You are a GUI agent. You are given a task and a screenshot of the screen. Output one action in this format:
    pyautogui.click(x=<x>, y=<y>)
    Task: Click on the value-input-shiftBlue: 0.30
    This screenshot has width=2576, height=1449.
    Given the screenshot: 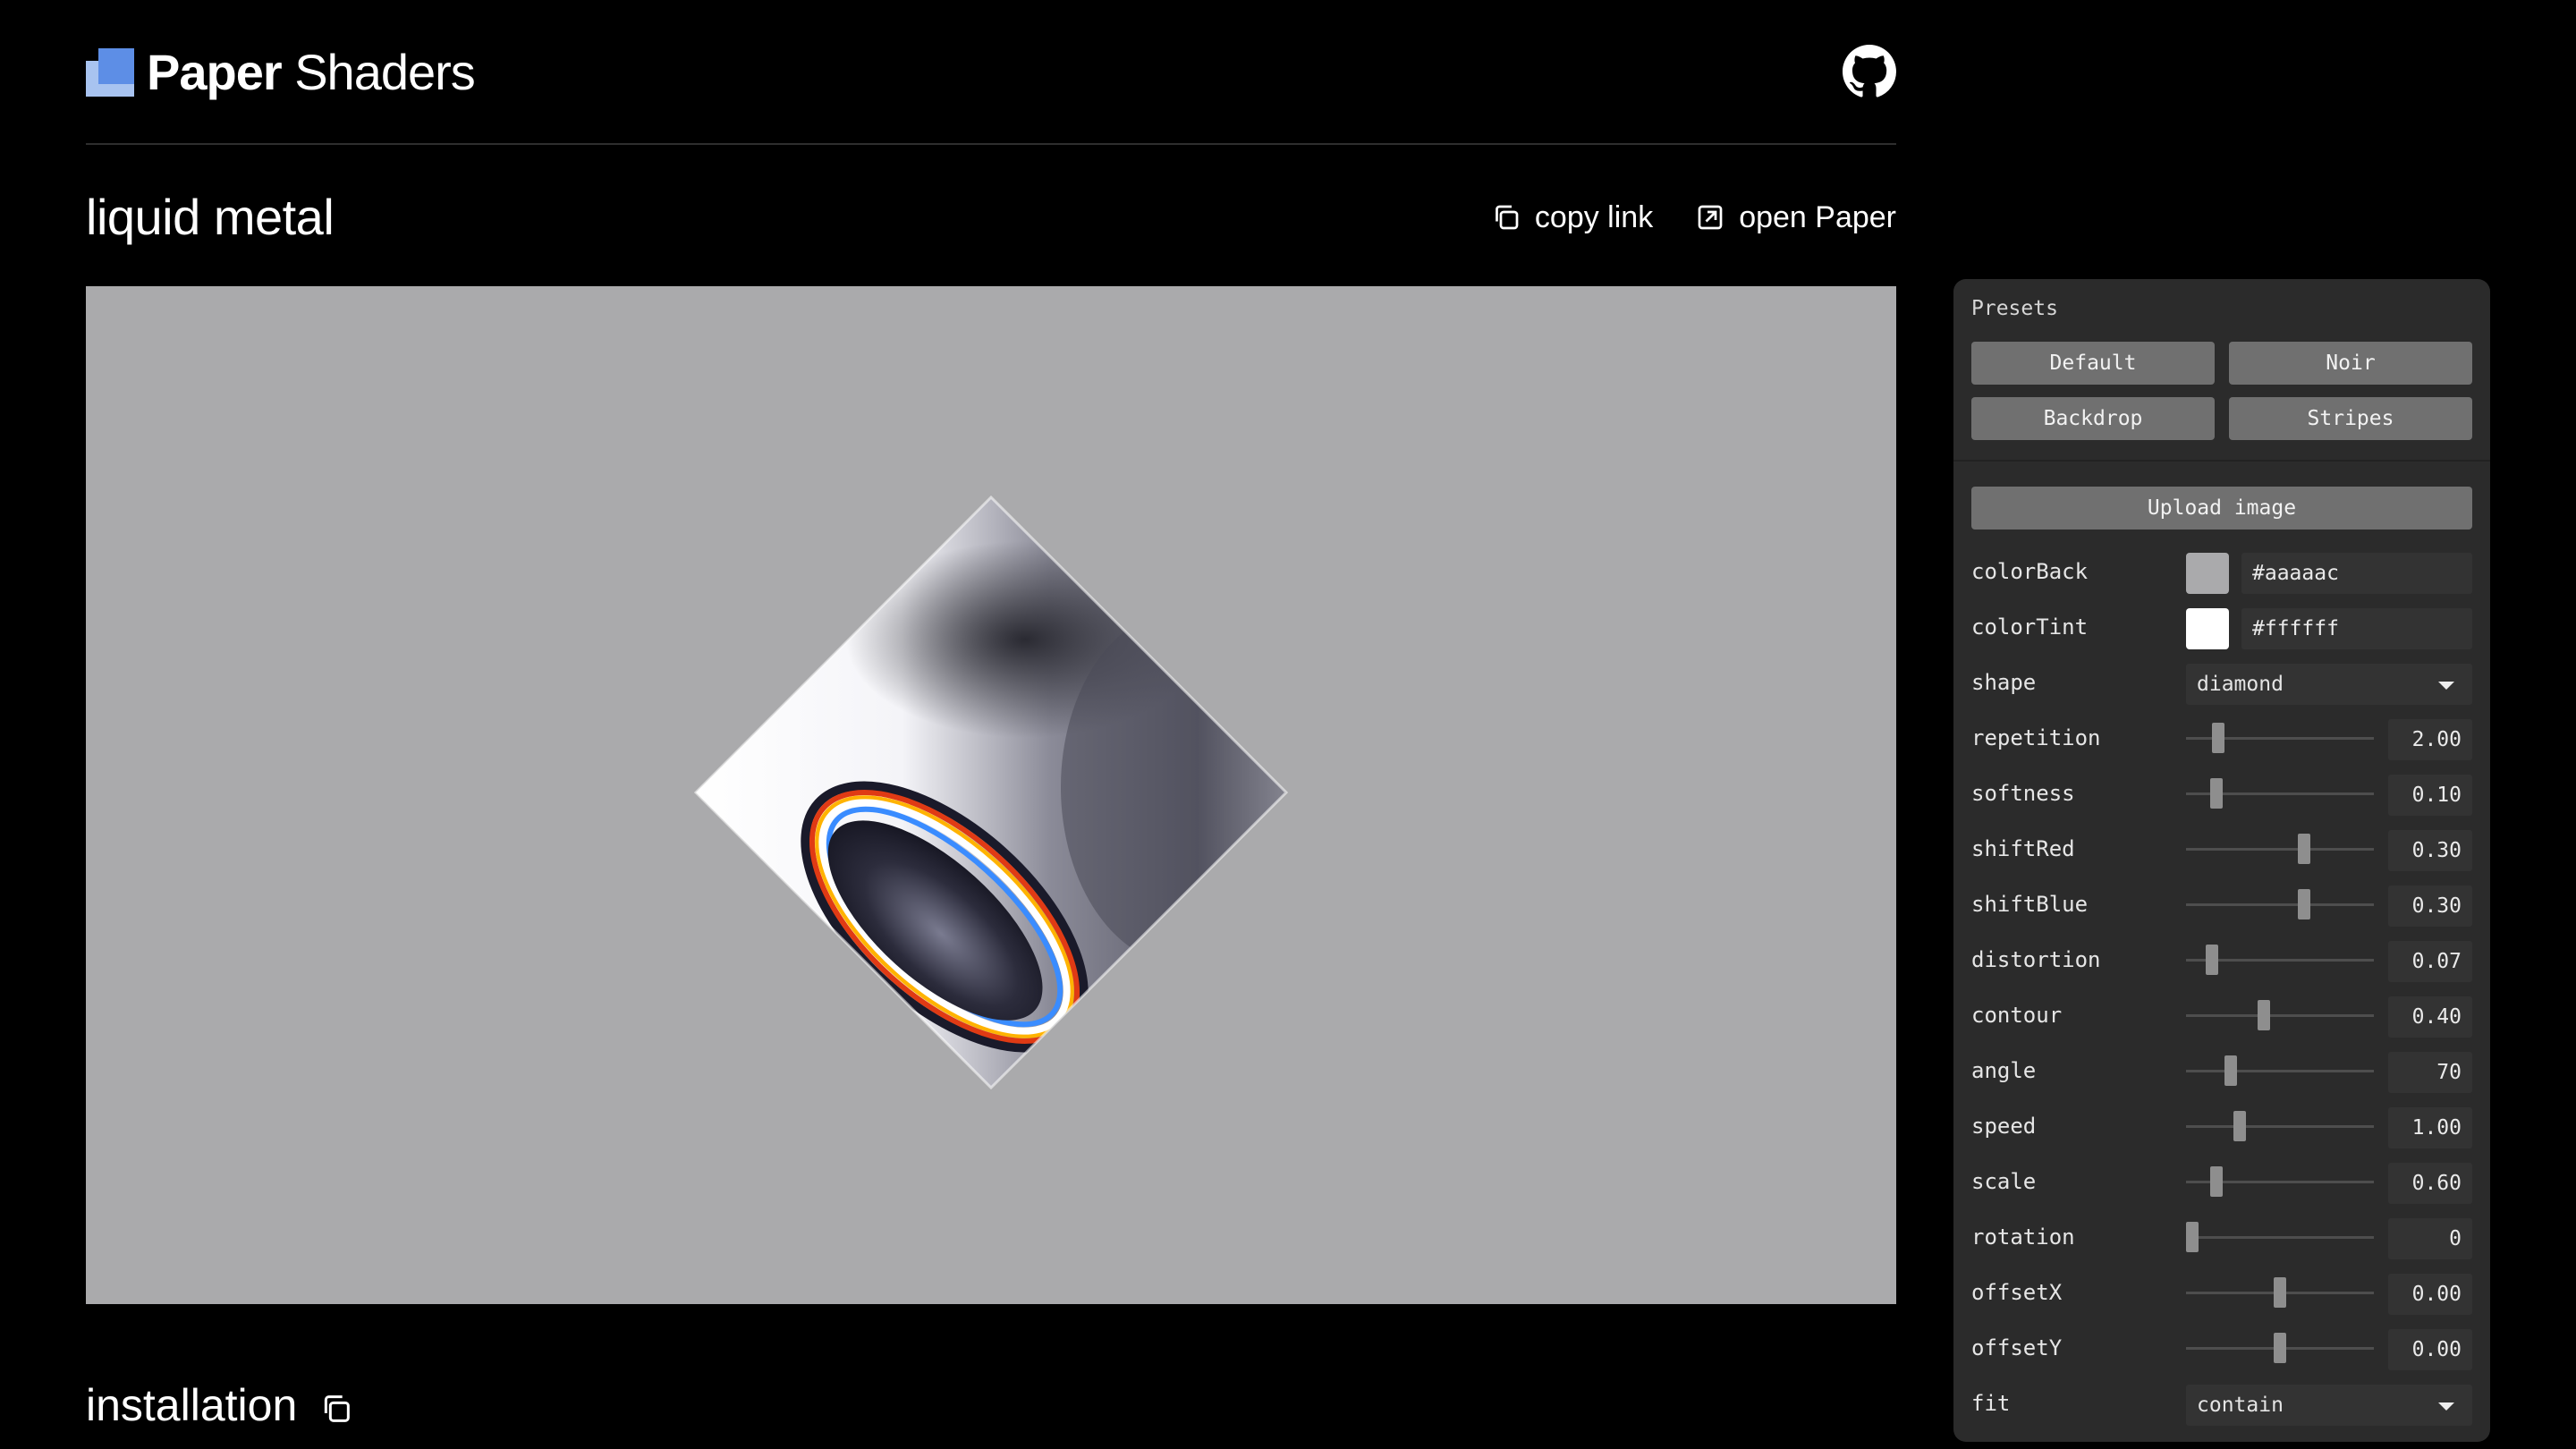 What is the action you would take?
    pyautogui.click(x=2430, y=906)
    